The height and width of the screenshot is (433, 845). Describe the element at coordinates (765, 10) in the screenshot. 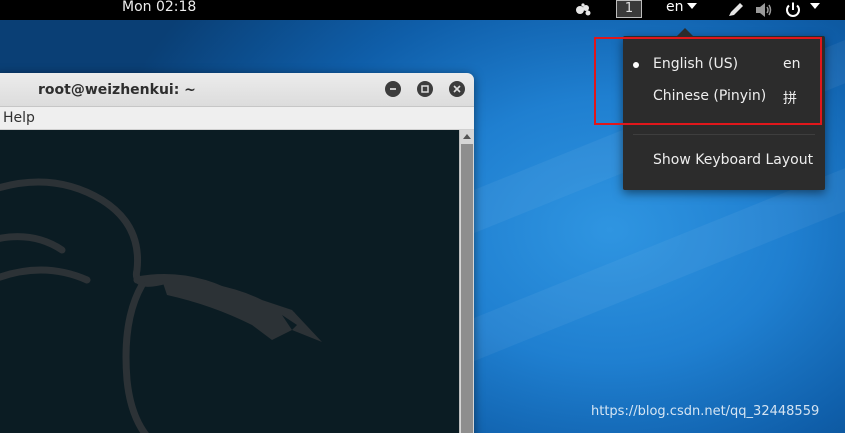

I see `volume-icon` at that location.